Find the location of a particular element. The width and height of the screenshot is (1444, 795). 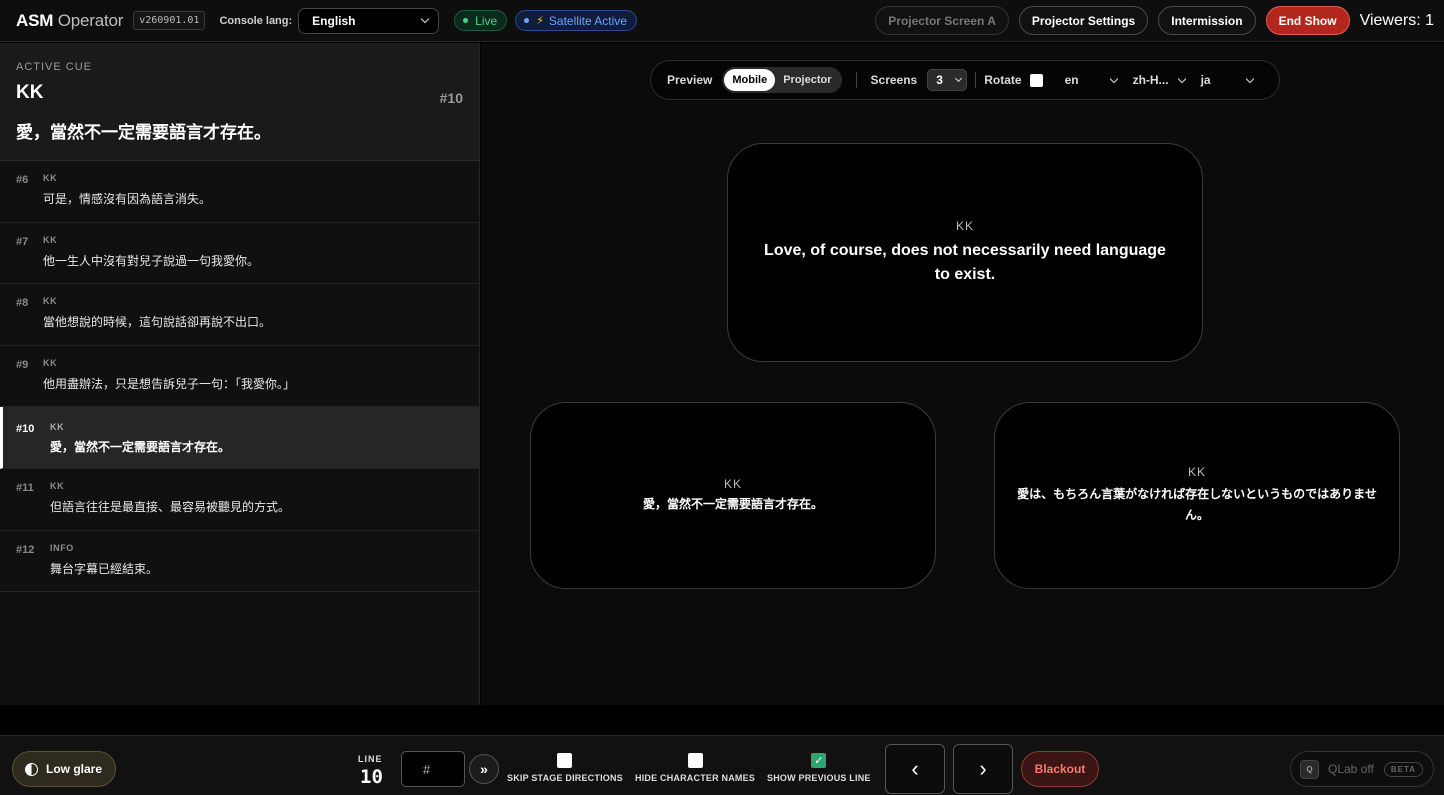

projector-screen-button: Projector Screen A is located at coordinates (942, 20).